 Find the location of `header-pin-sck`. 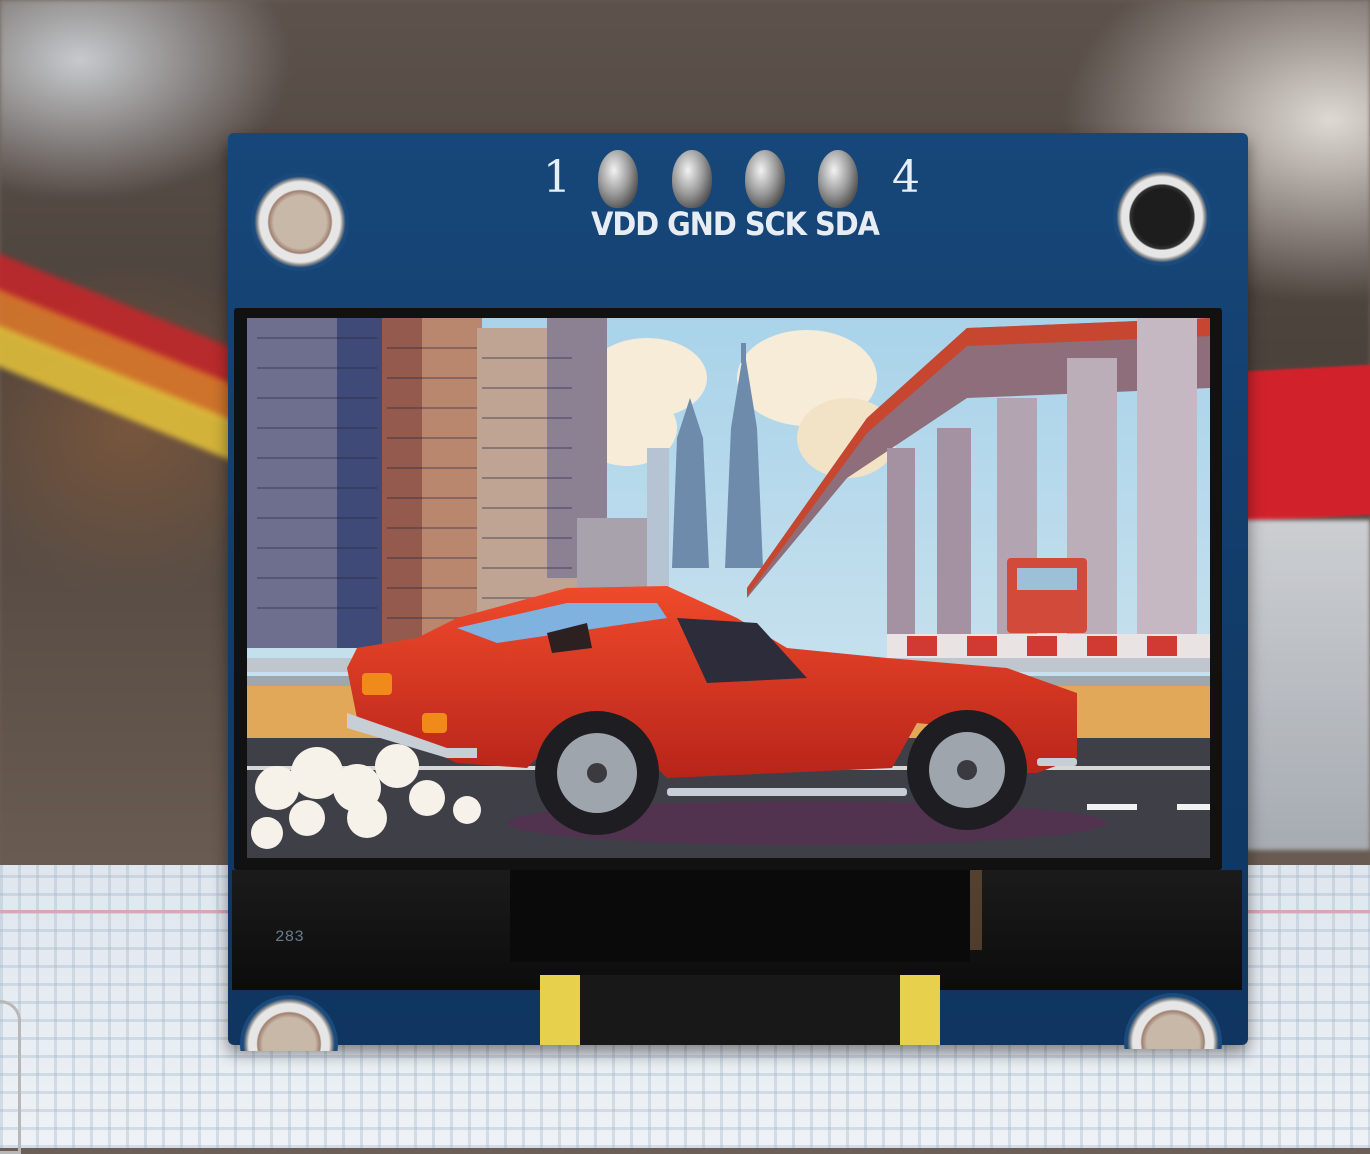

header-pin-sck is located at coordinates (765, 179).